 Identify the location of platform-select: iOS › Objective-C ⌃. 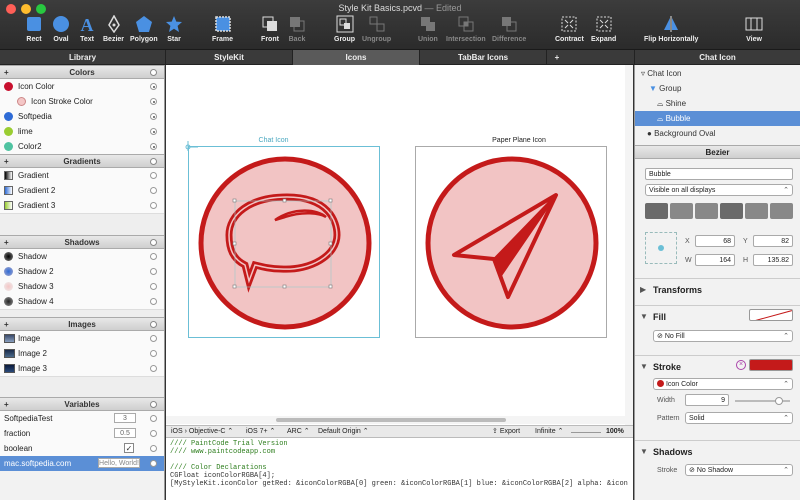
(202, 432).